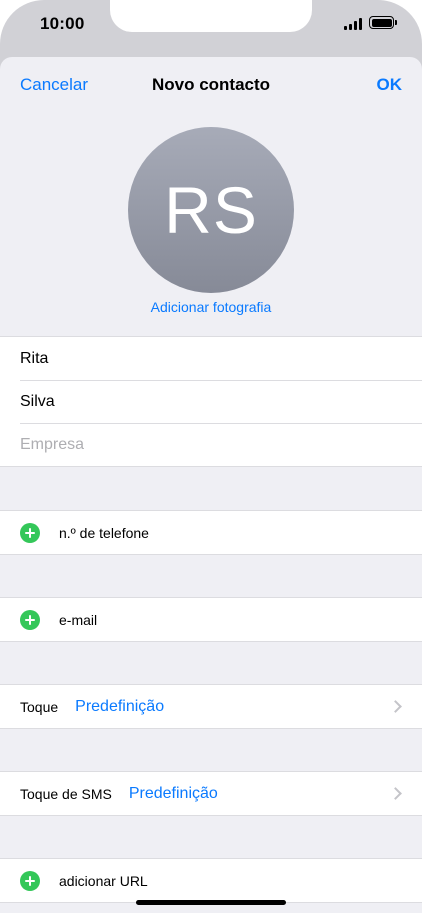 This screenshot has width=422, height=913. I want to click on done-button: OK, so click(390, 85).